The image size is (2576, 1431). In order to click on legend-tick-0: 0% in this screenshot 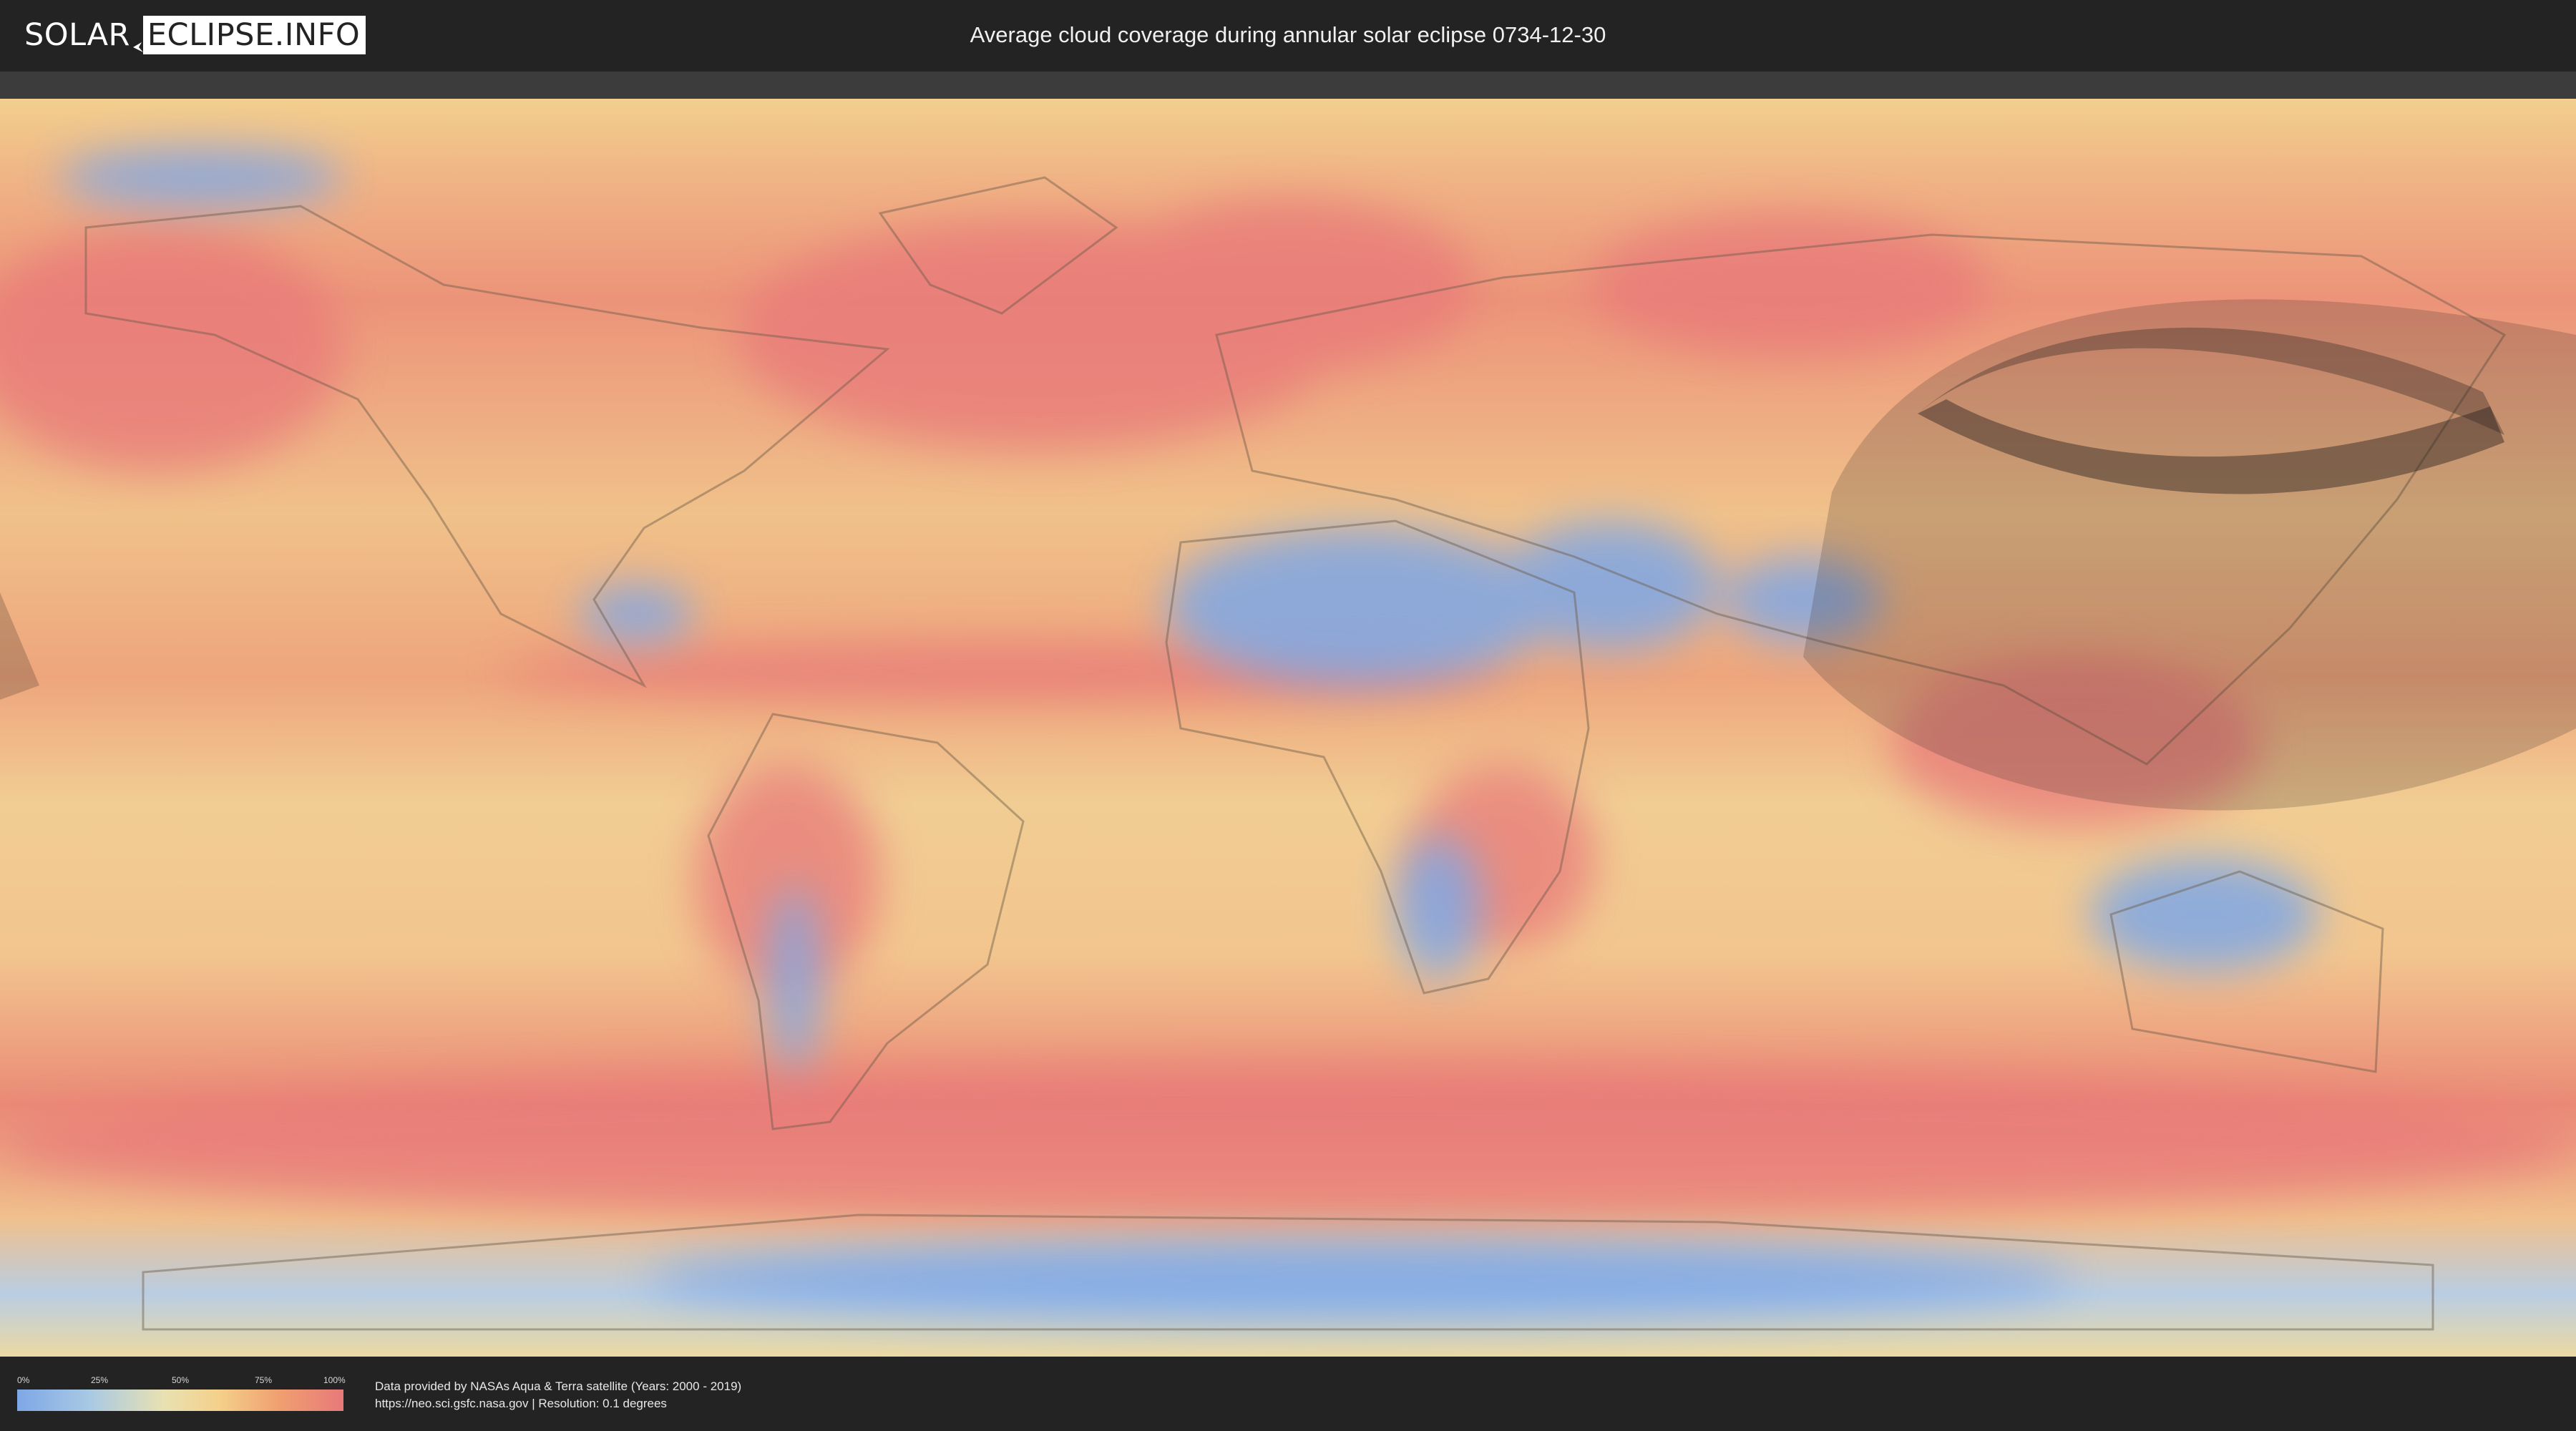, I will do `click(23, 1380)`.